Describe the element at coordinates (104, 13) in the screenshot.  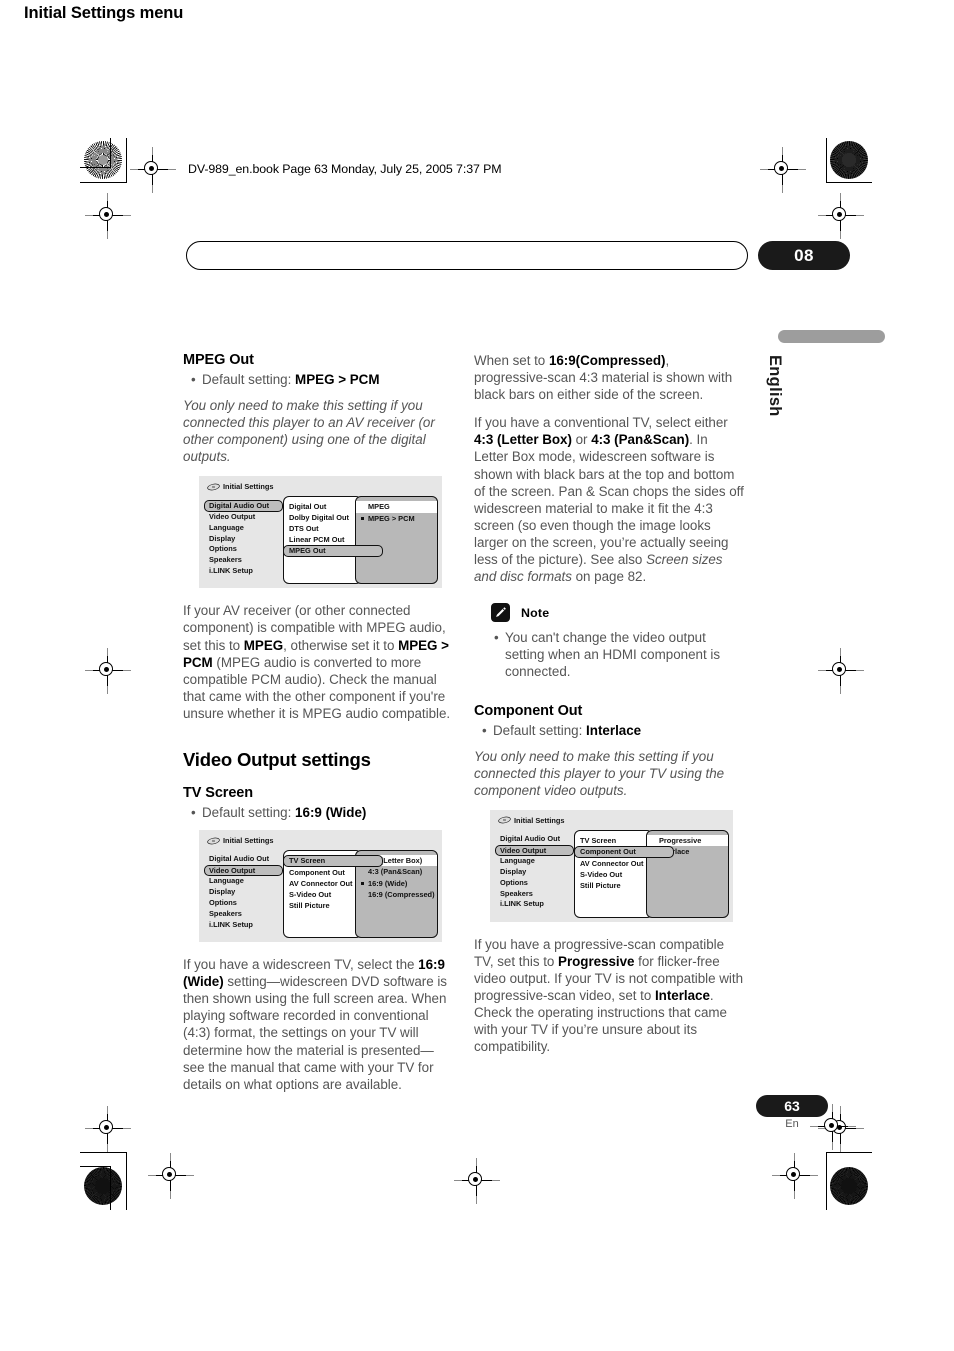
I see `chapter-title: Initial Settings menu` at that location.